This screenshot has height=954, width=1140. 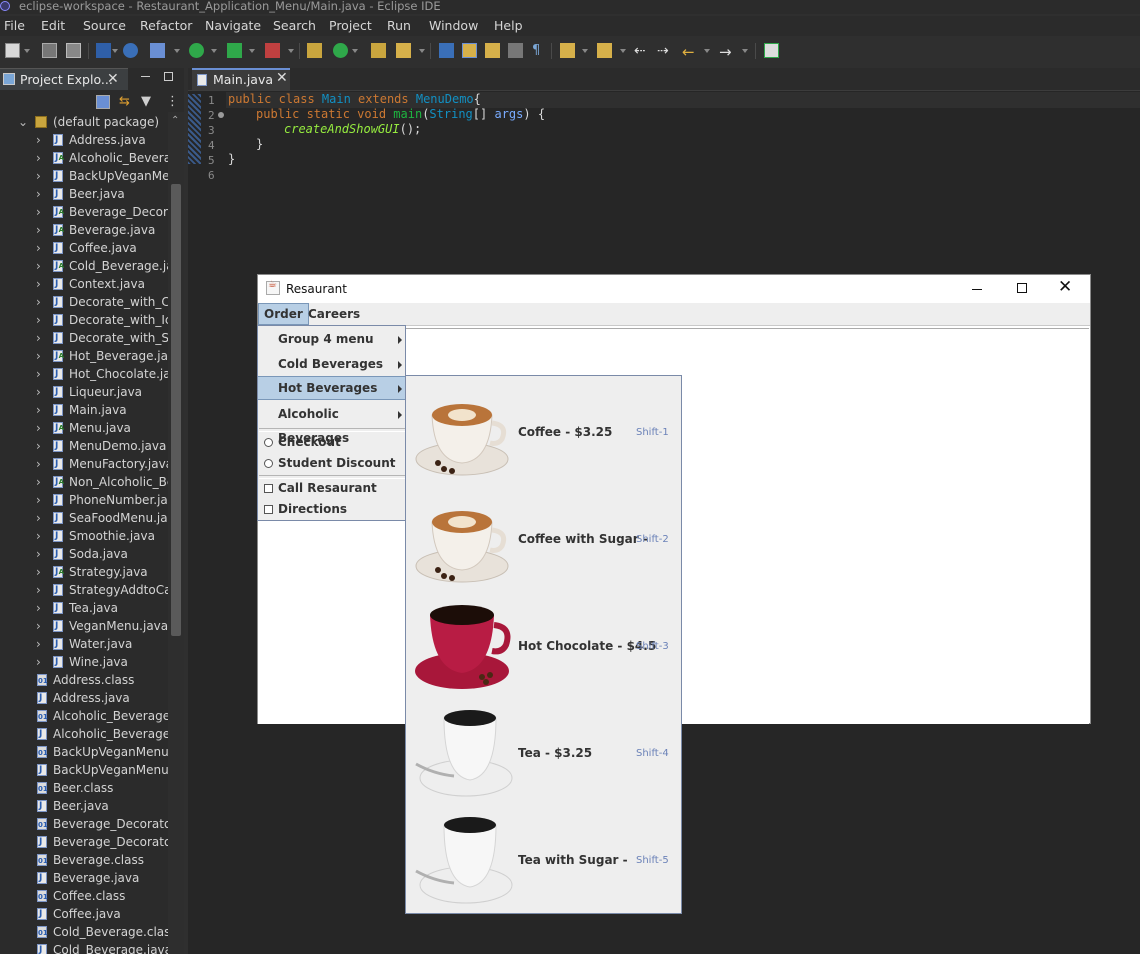 What do you see at coordinates (173, 102) in the screenshot?
I see `view-menu-icon: ⋮` at bounding box center [173, 102].